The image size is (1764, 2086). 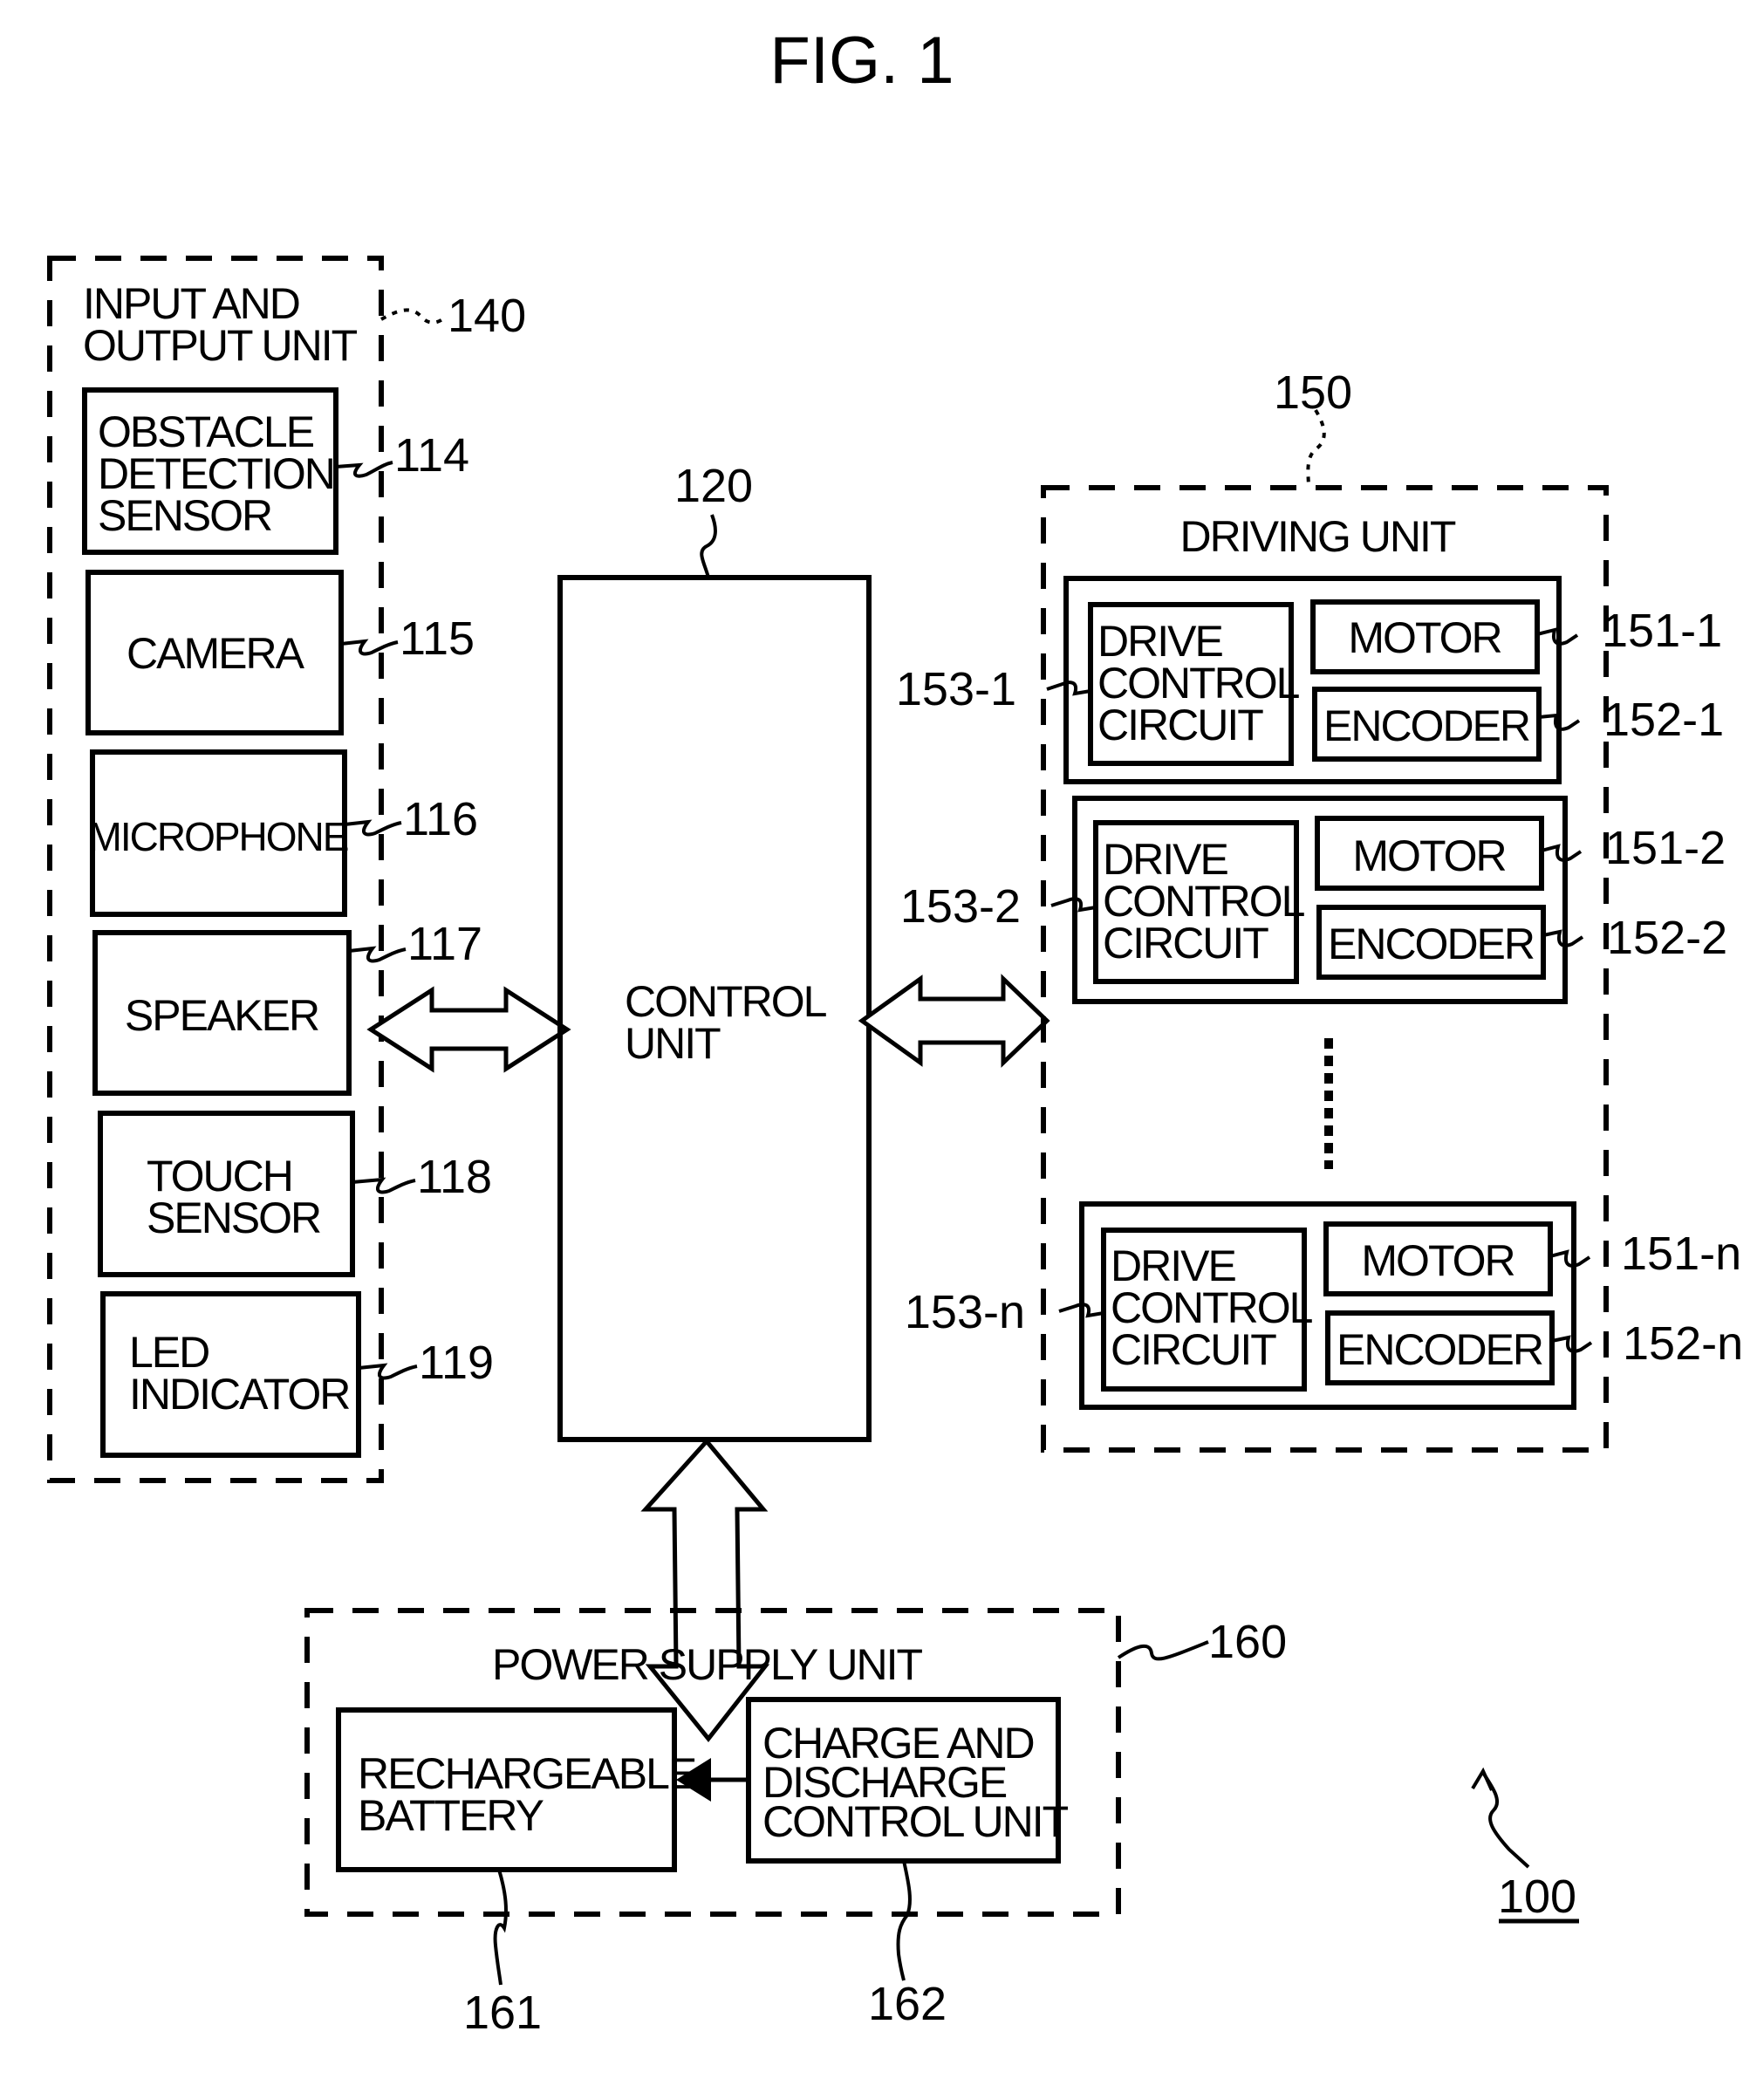 What do you see at coordinates (954, 1021) in the screenshot?
I see `control-driving-bidirectional-arrow` at bounding box center [954, 1021].